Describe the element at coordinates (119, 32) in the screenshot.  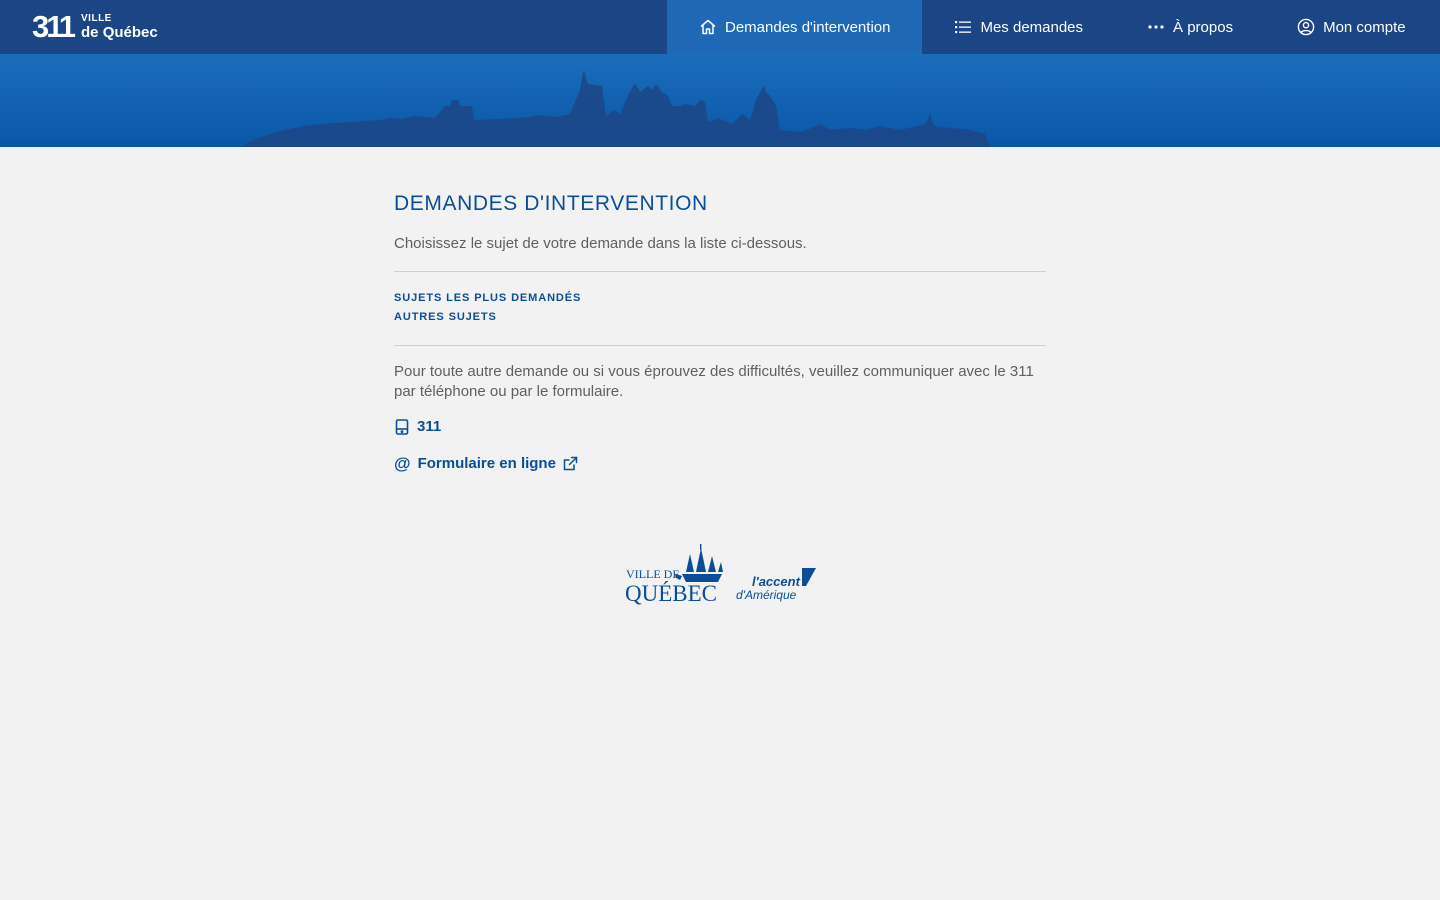
I see `brand-line-2: de Québec` at that location.